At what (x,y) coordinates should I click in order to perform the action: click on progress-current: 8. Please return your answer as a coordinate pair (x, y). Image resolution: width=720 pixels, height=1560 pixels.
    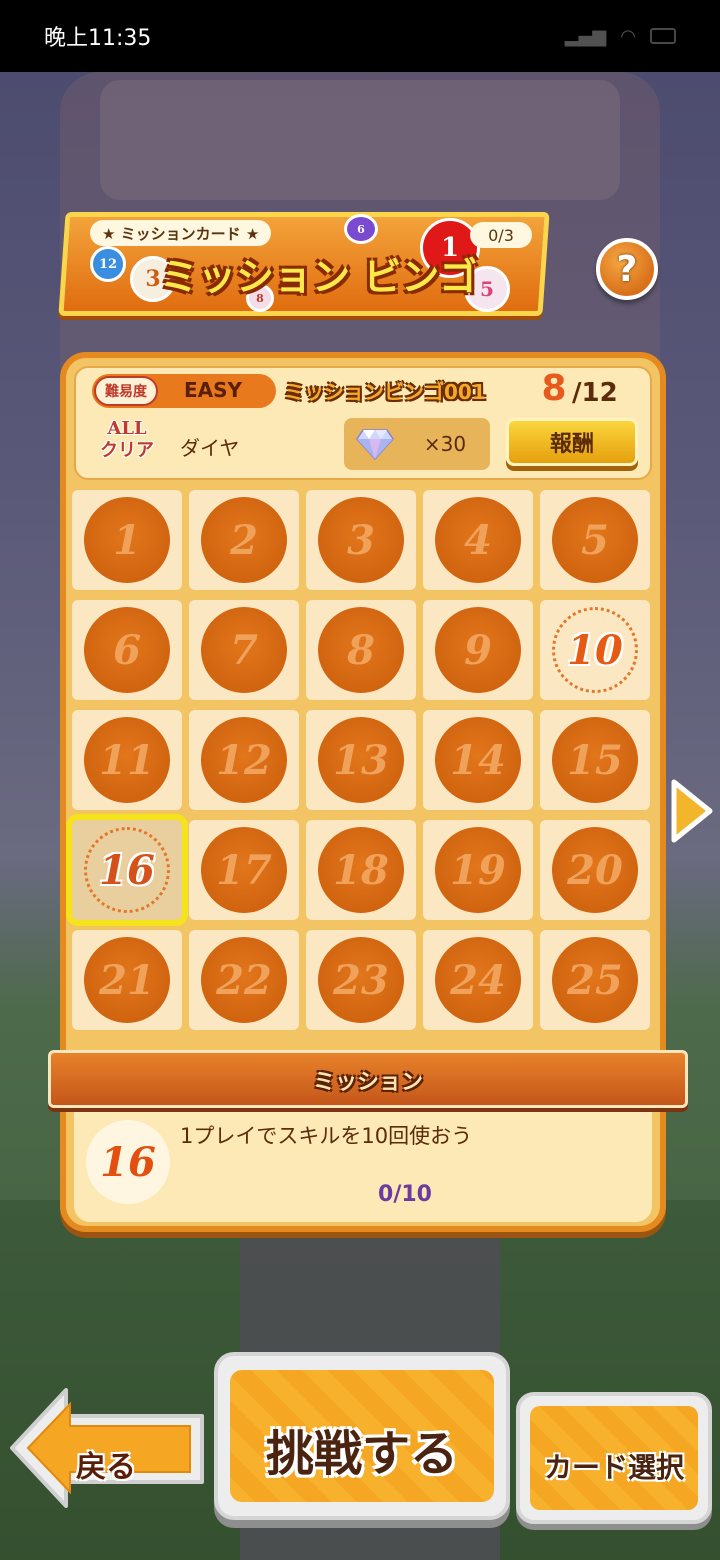
    Looking at the image, I should click on (554, 388).